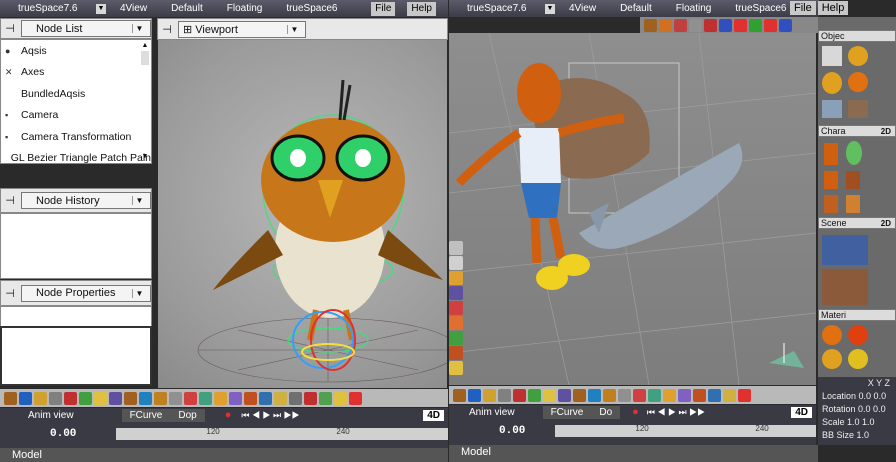  I want to click on record-icon: ●, so click(635, 412).